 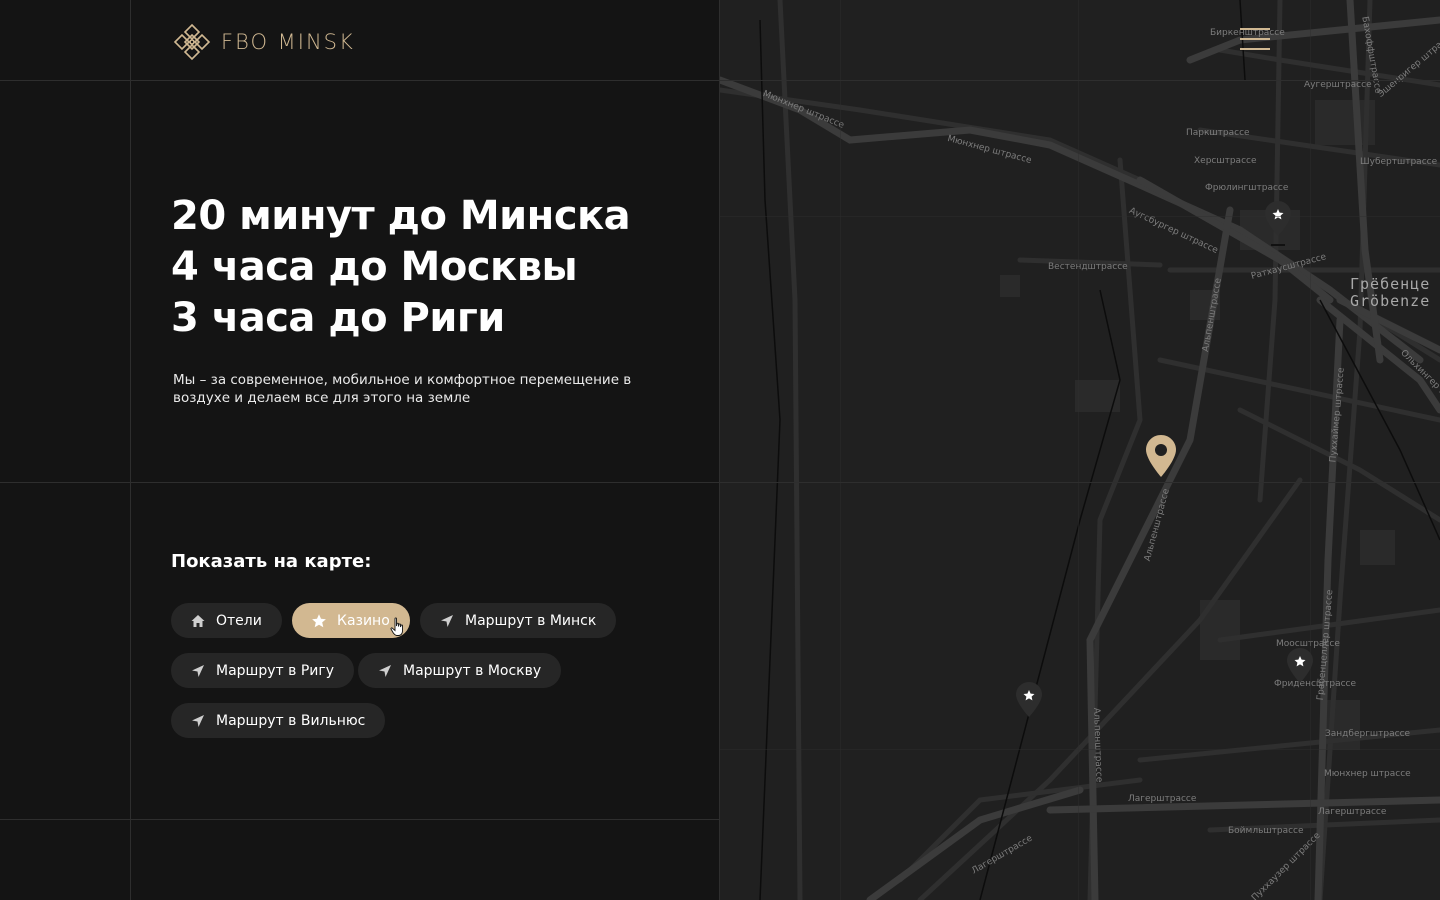 What do you see at coordinates (1390, 301) in the screenshot?
I see `district-name-de: Gröbenze` at bounding box center [1390, 301].